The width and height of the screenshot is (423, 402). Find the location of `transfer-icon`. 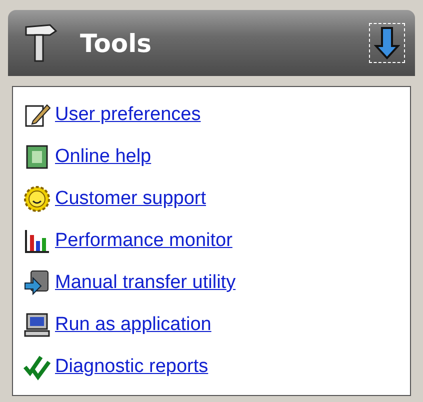

transfer-icon is located at coordinates (37, 283).